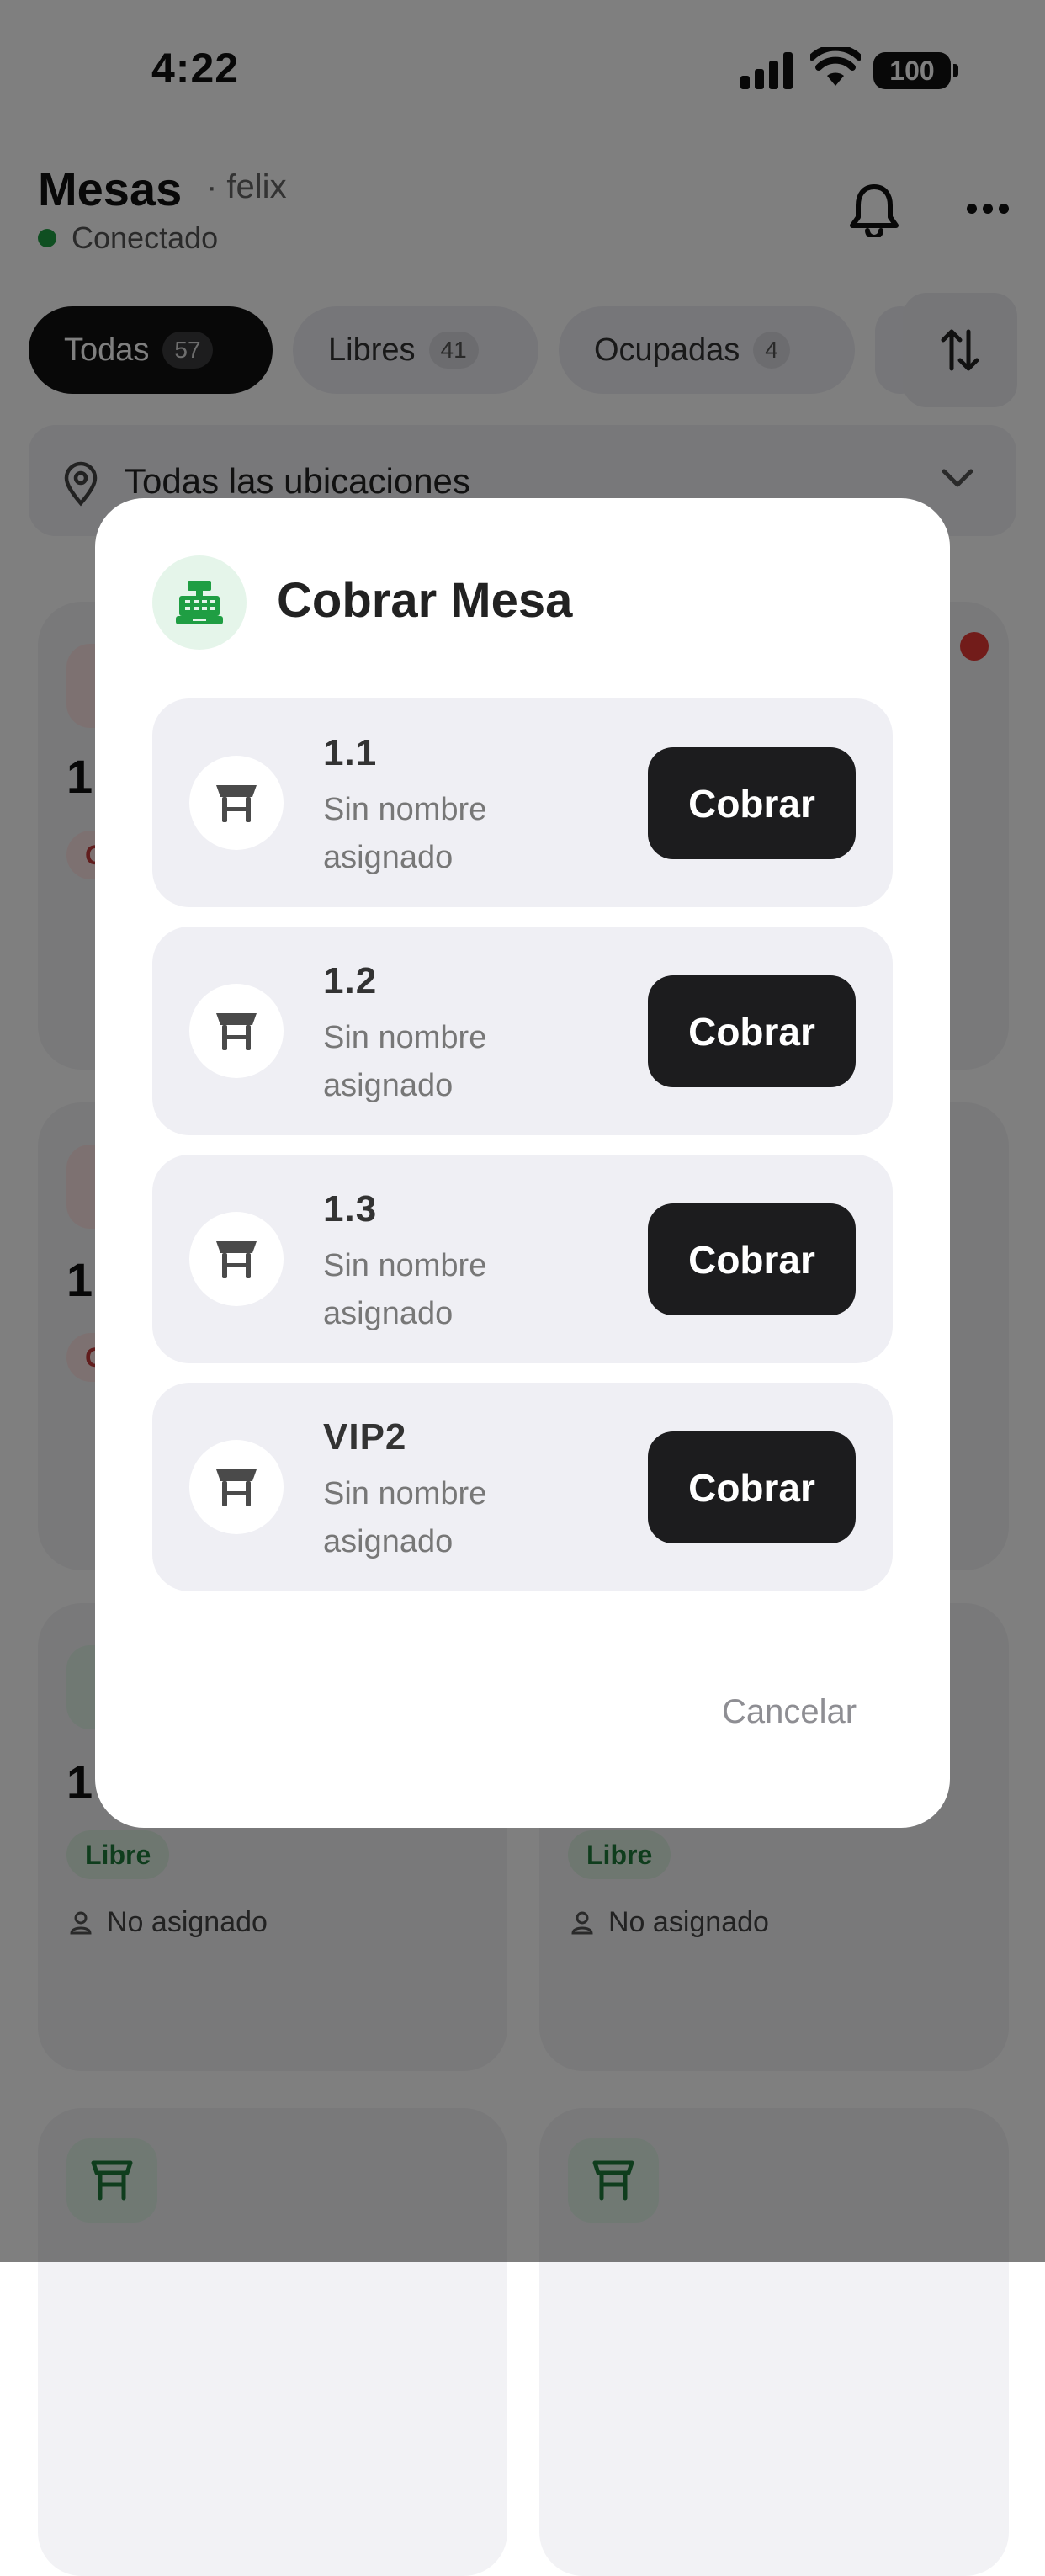 The width and height of the screenshot is (1045, 2576). I want to click on table-row: 1.3 Sin nombre asignado Cobrar, so click(522, 1259).